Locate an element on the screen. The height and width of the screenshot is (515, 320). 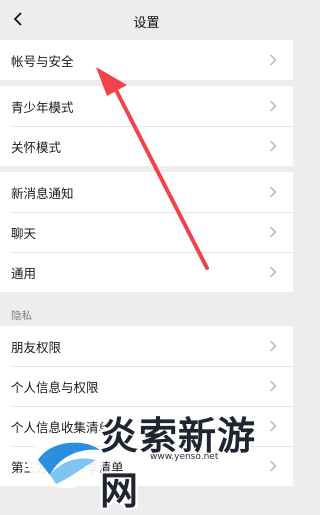
settings-item-general: 通用 is located at coordinates (146, 272).